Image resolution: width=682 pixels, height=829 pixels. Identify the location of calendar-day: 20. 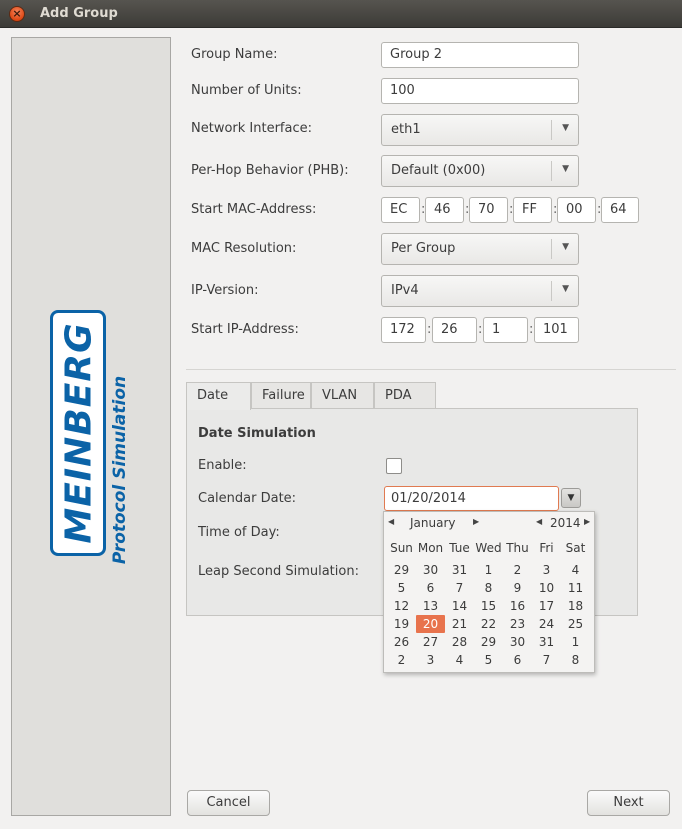
(430, 624).